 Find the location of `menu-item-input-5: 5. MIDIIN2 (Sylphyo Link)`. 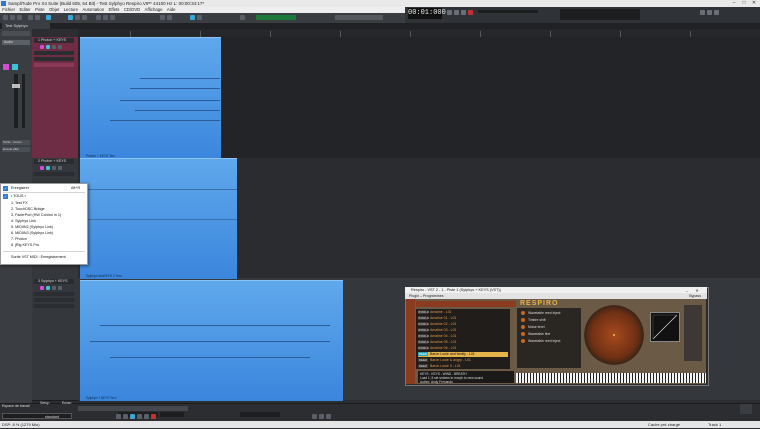

menu-item-input-5: 5. MIDIIN2 (Sylphyo Link) is located at coordinates (32, 227).